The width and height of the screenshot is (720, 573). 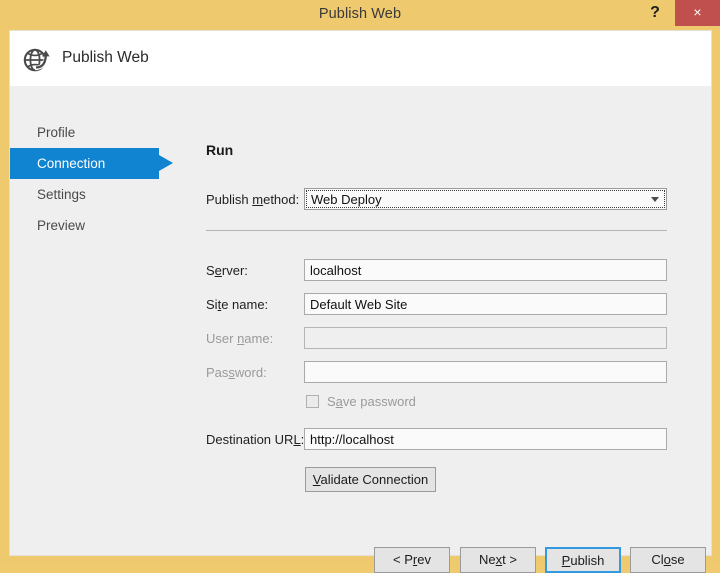 I want to click on dialog-header: Publish Web, so click(x=360, y=58).